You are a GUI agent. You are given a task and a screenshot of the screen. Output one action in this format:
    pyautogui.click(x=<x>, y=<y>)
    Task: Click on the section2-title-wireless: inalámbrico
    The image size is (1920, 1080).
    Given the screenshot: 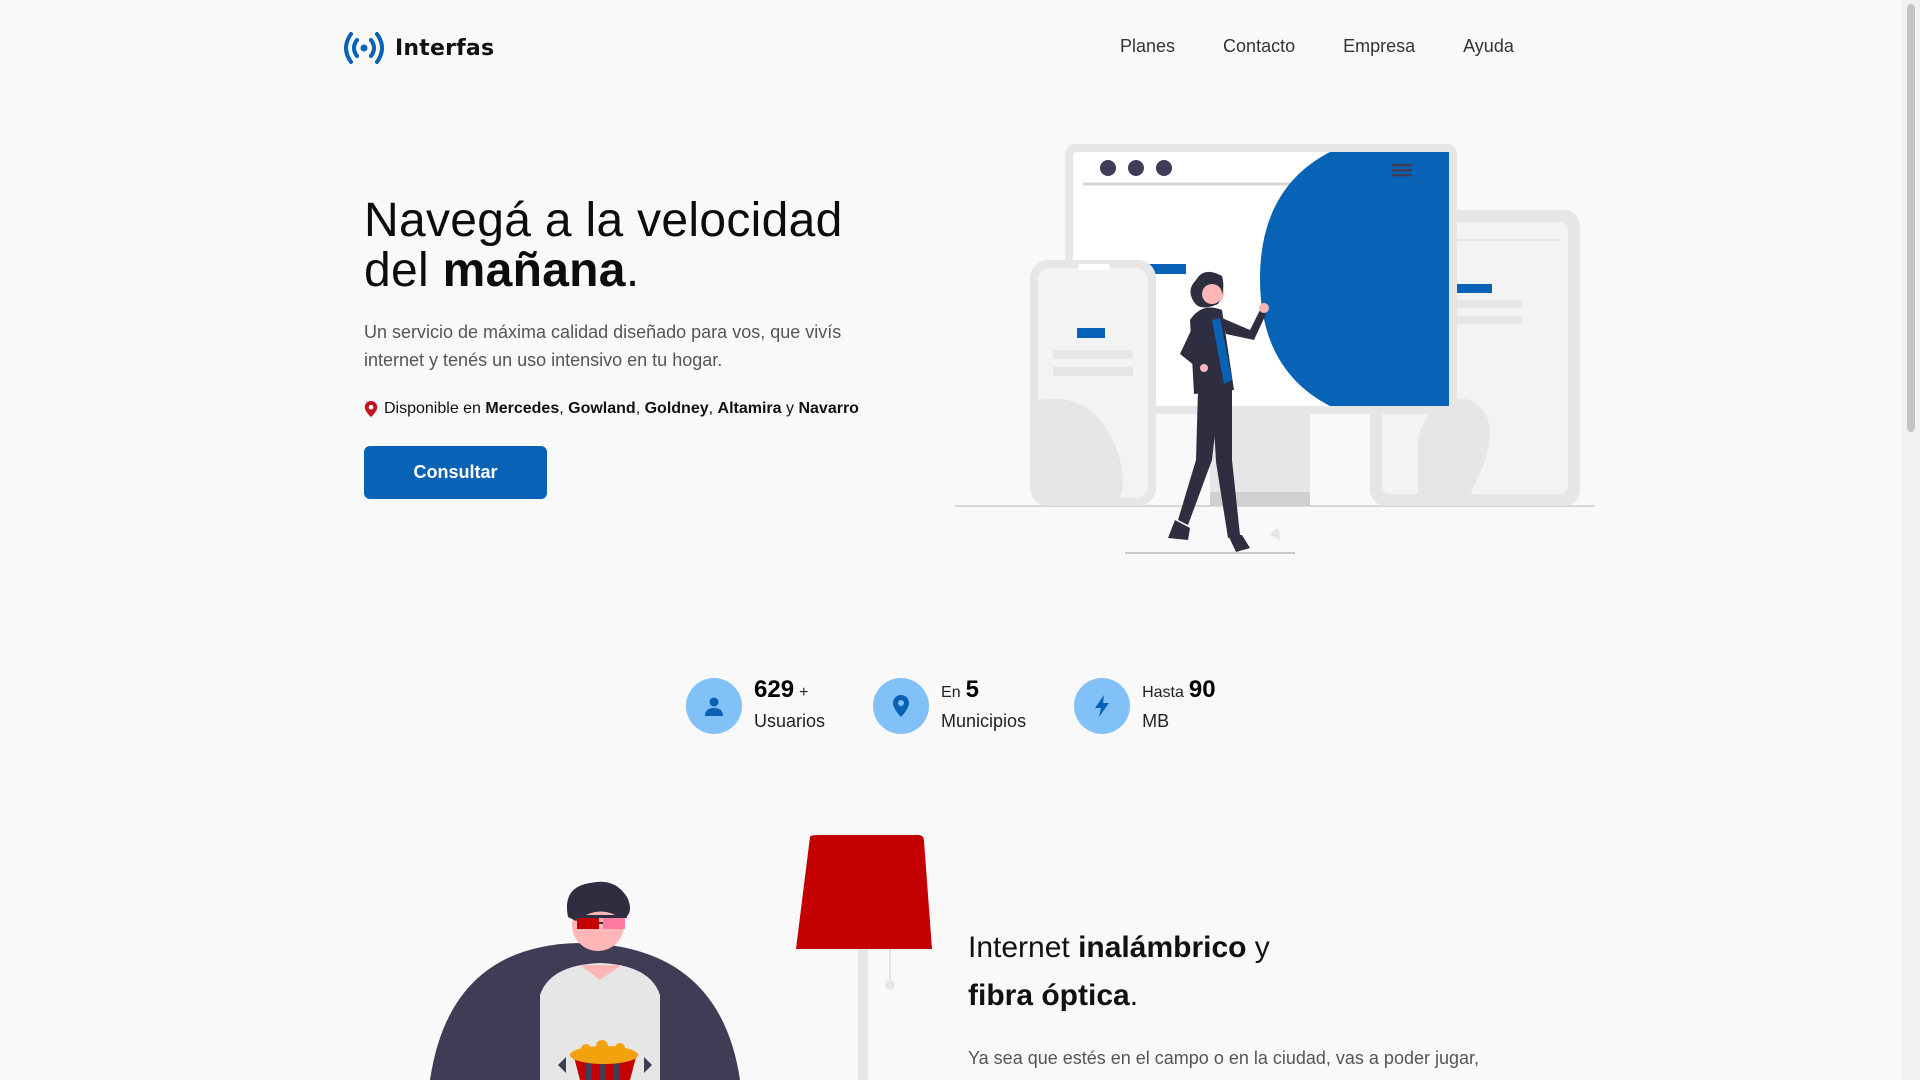 What is the action you would take?
    pyautogui.click(x=1162, y=947)
    